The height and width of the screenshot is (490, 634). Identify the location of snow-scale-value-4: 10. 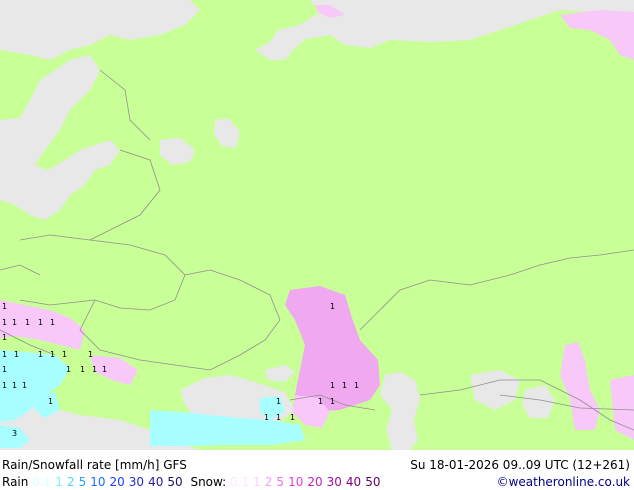
(296, 482).